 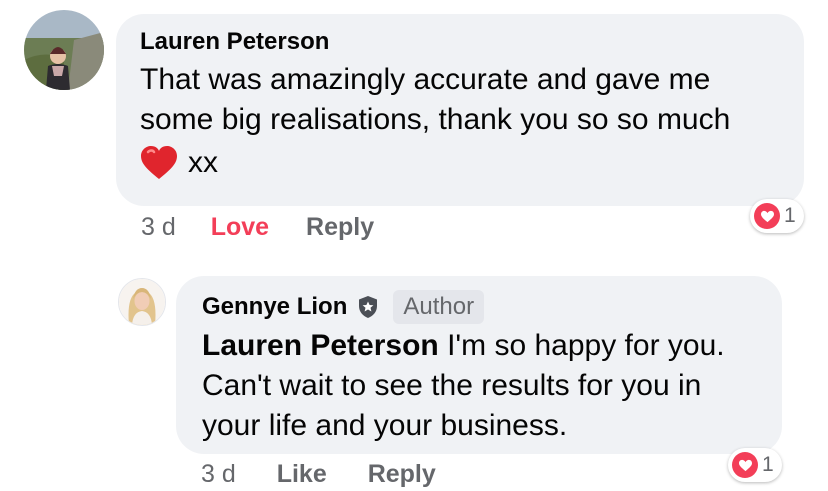 What do you see at coordinates (439, 307) in the screenshot?
I see `author-badge: Author` at bounding box center [439, 307].